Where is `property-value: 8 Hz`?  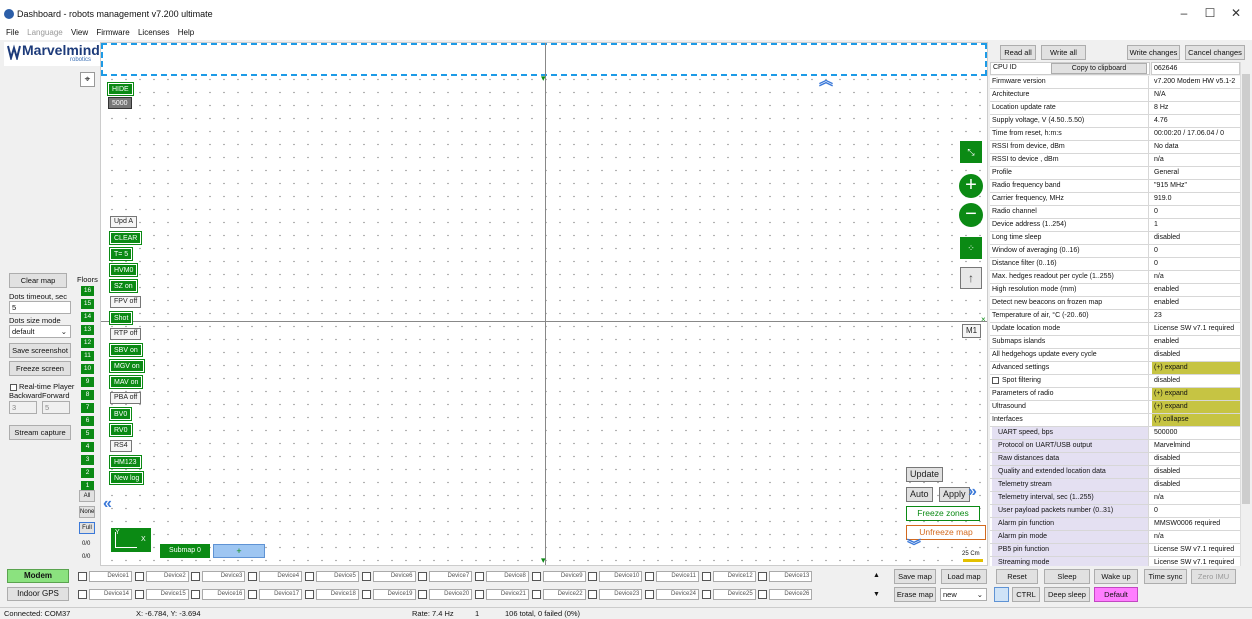 property-value: 8 Hz is located at coordinates (1196, 108).